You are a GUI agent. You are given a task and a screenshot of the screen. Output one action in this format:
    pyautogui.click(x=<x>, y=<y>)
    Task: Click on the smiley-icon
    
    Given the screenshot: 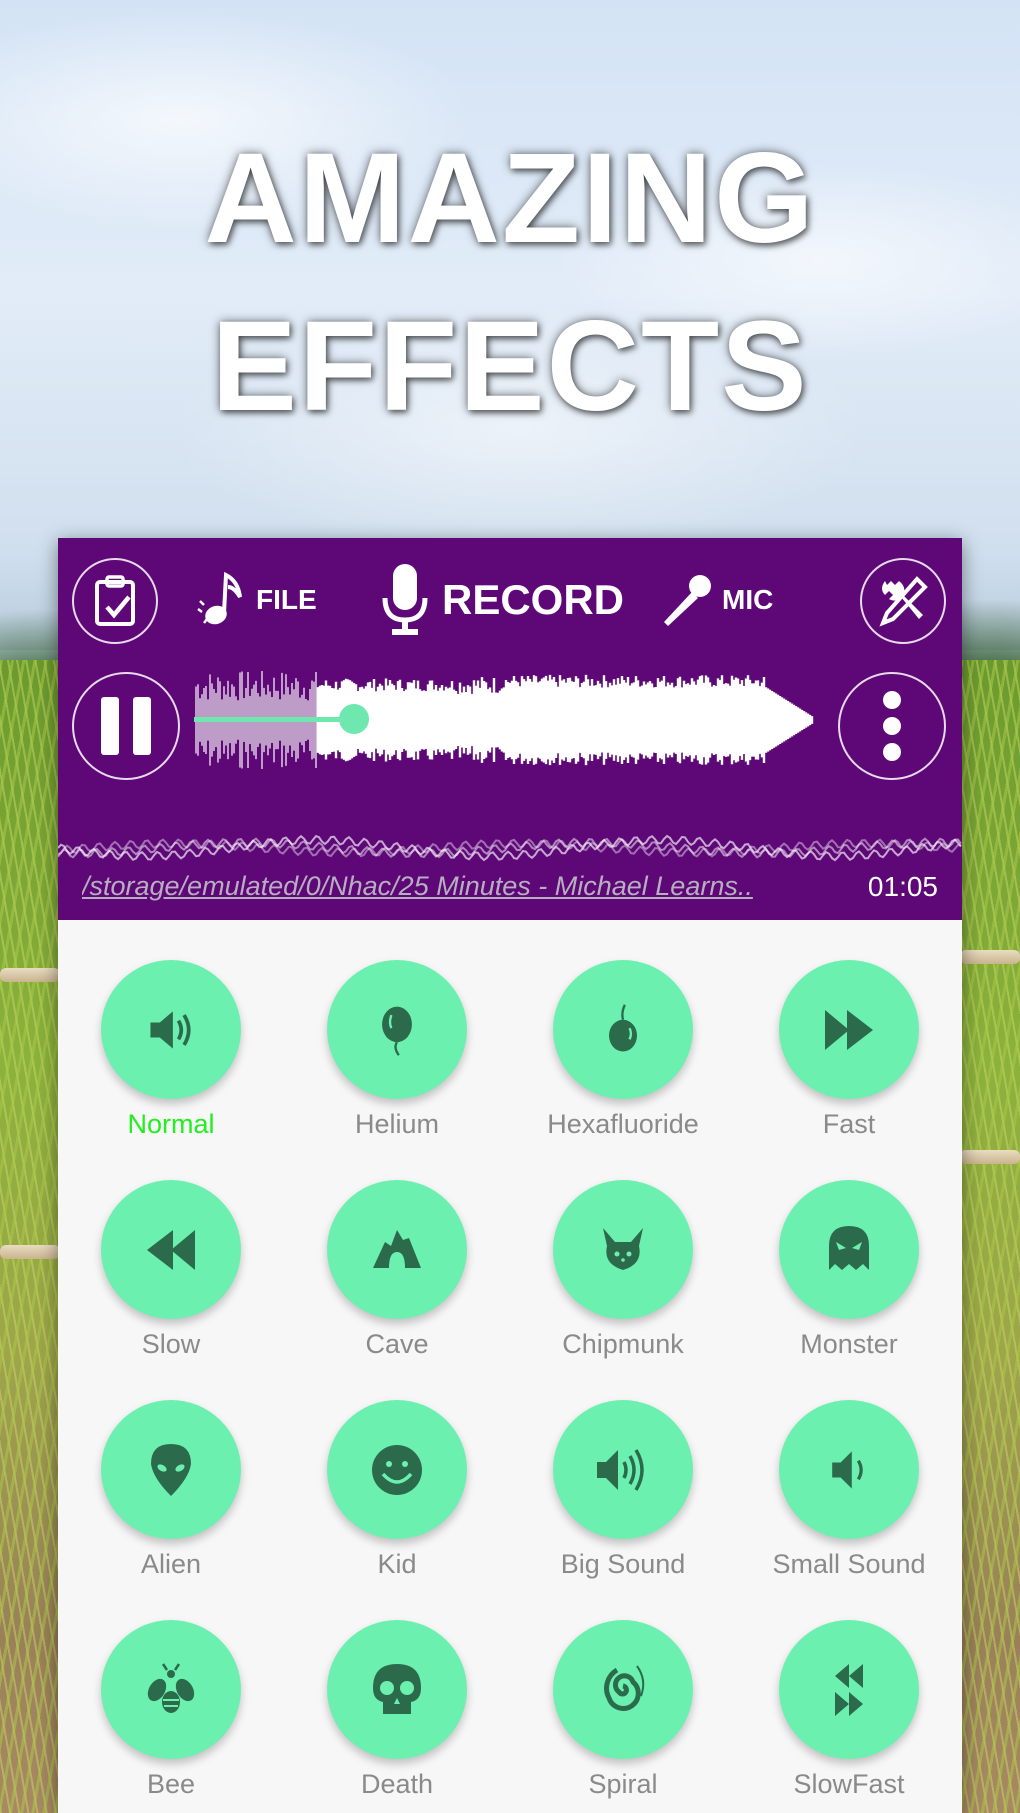 What is the action you would take?
    pyautogui.click(x=397, y=1469)
    